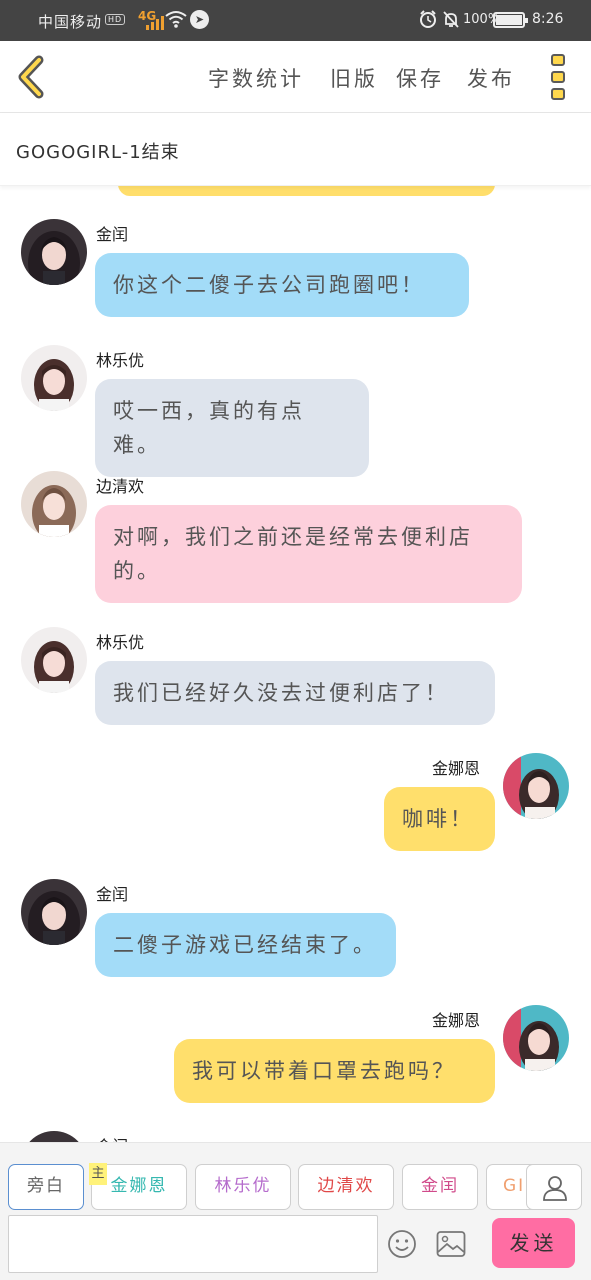  Describe the element at coordinates (402, 1244) in the screenshot. I see `emoji-icon` at that location.